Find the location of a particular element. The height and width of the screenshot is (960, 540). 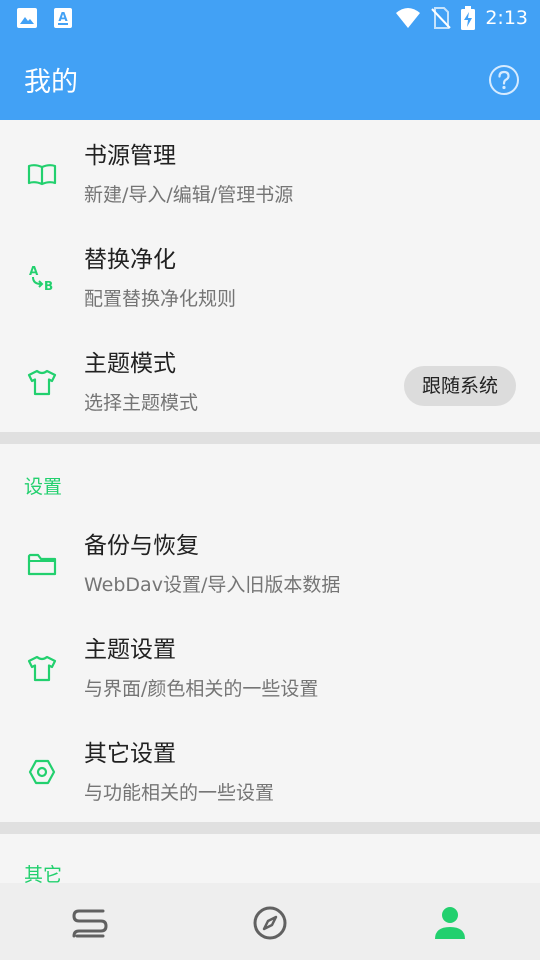

backup-restore-summary: WebDav设置/导入旧版本数据 is located at coordinates (212, 585).